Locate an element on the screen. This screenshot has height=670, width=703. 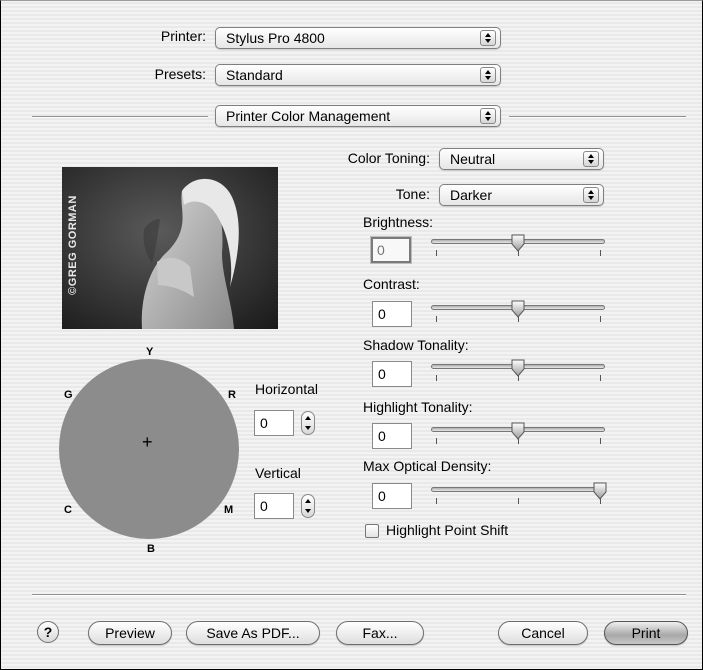
crosshair-icon: + is located at coordinates (147, 442).